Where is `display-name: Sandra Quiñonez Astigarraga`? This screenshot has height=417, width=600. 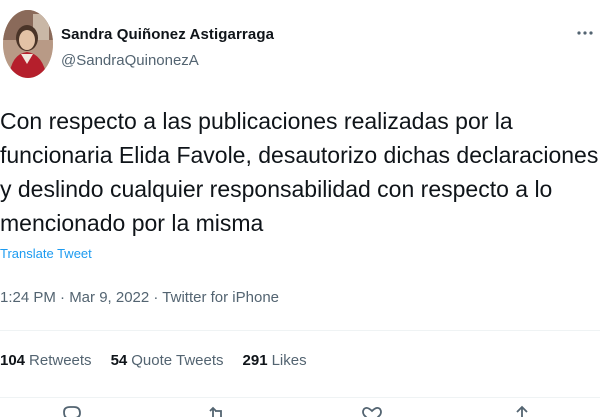 display-name: Sandra Quiñonez Astigarraga is located at coordinates (167, 34).